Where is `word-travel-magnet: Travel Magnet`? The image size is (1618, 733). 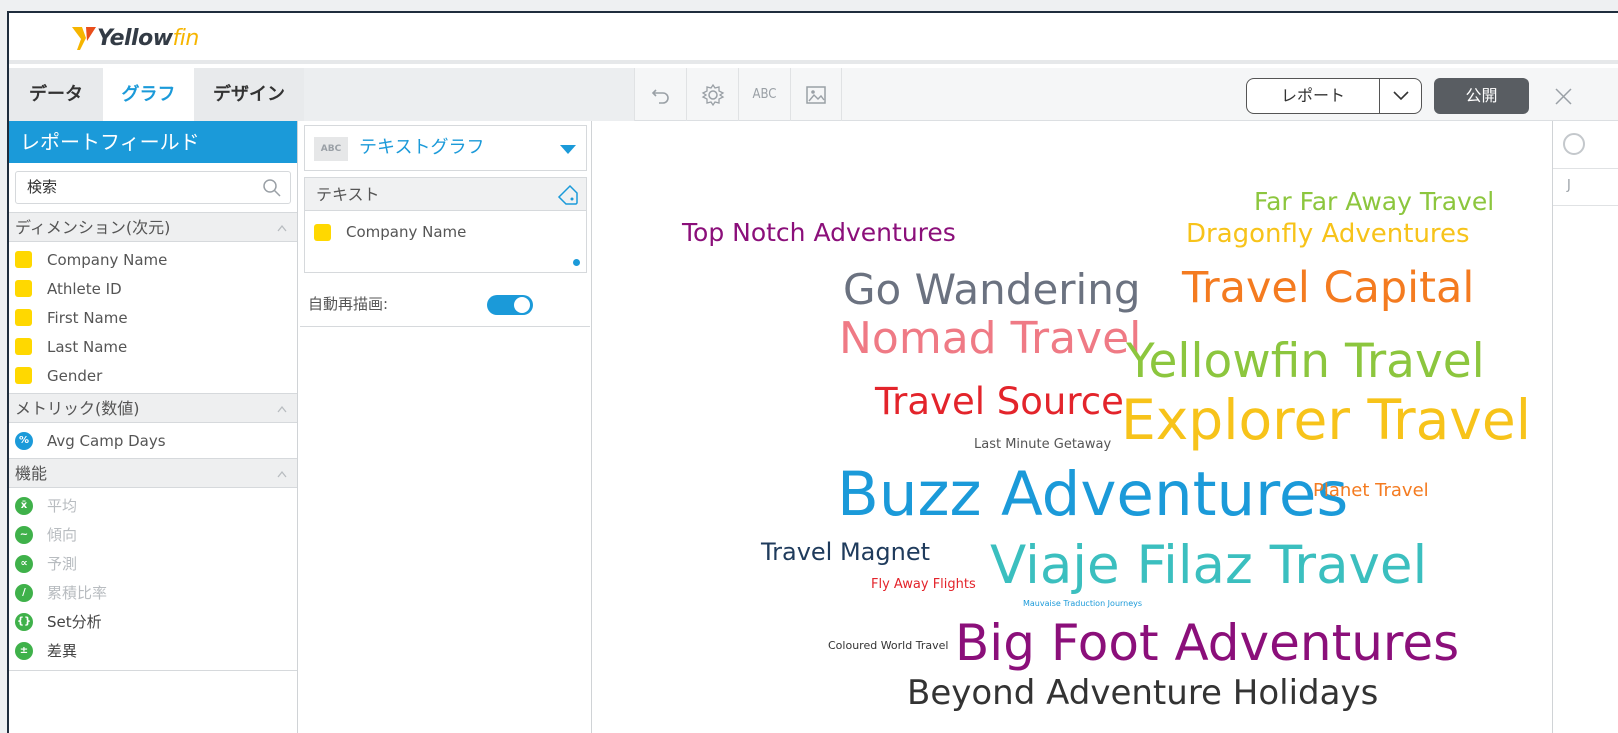 word-travel-magnet: Travel Magnet is located at coordinates (846, 552).